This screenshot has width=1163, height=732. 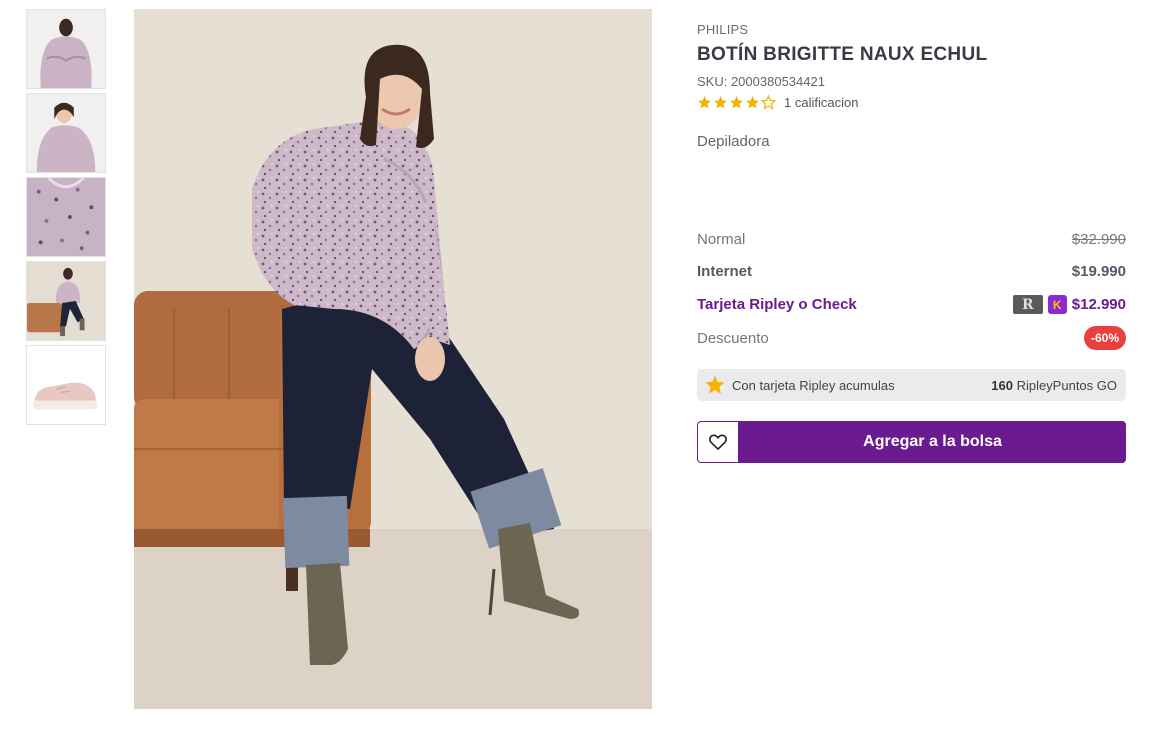 I want to click on points-text: Con tarjeta Ripley acumulas, so click(x=813, y=385).